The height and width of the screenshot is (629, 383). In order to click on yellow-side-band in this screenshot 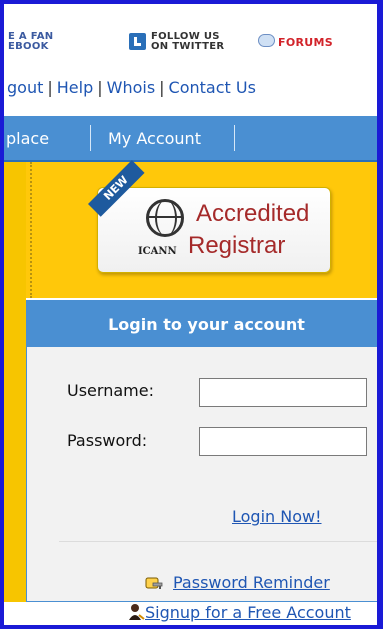, I will do `click(15, 382)`.